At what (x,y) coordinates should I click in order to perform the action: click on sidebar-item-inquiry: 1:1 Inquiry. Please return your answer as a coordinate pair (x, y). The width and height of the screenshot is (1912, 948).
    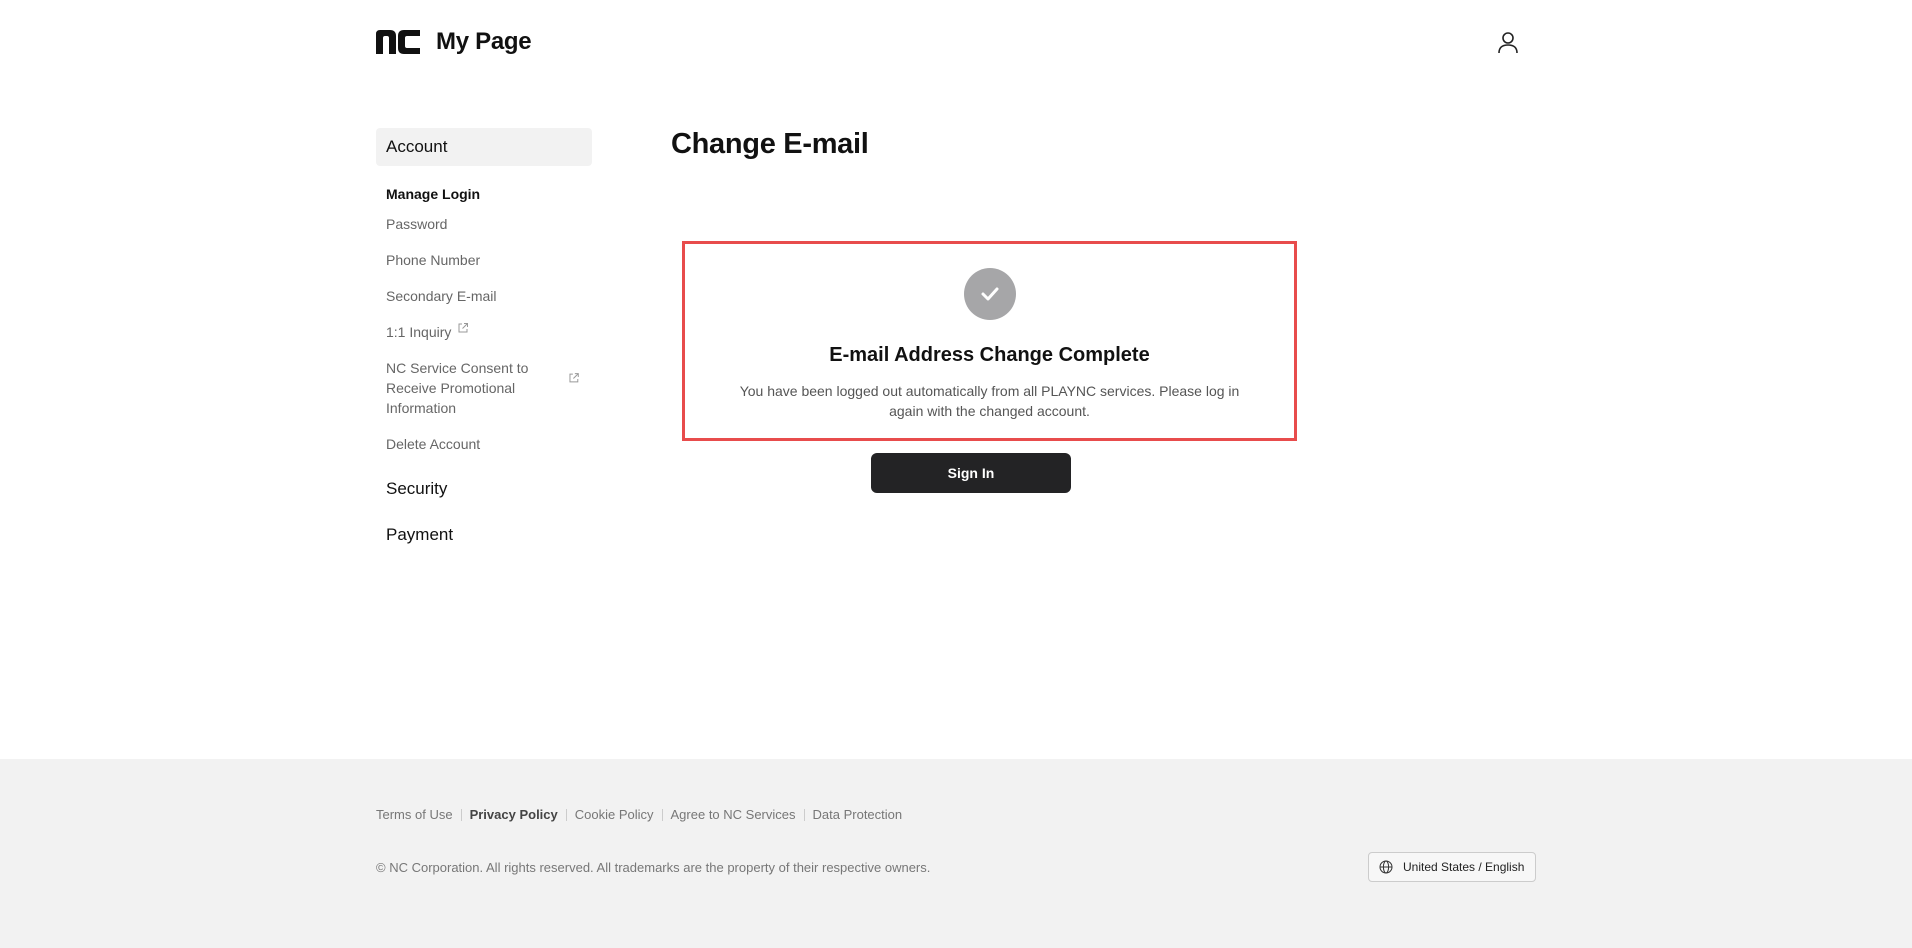
    Looking at the image, I should click on (484, 332).